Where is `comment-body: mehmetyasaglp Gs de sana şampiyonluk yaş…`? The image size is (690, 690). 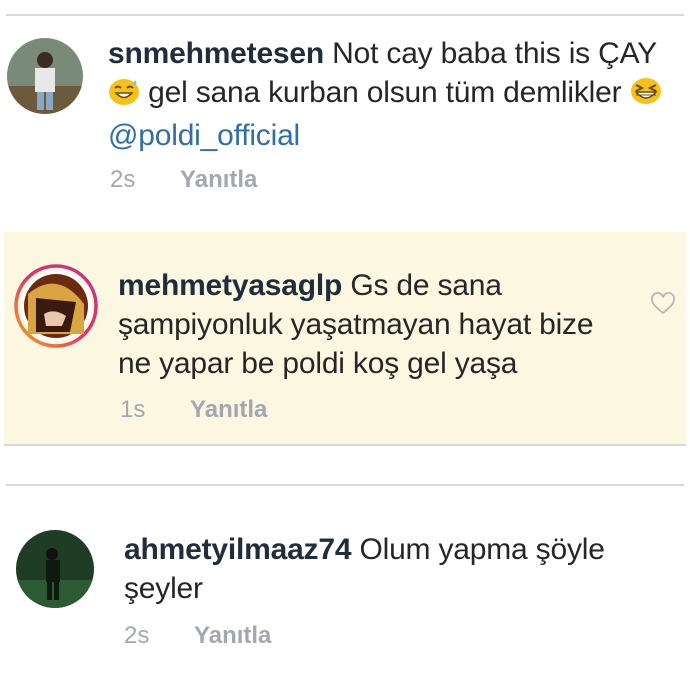
comment-body: mehmetyasaglp Gs de sana şampiyonluk yaş… is located at coordinates (373, 324).